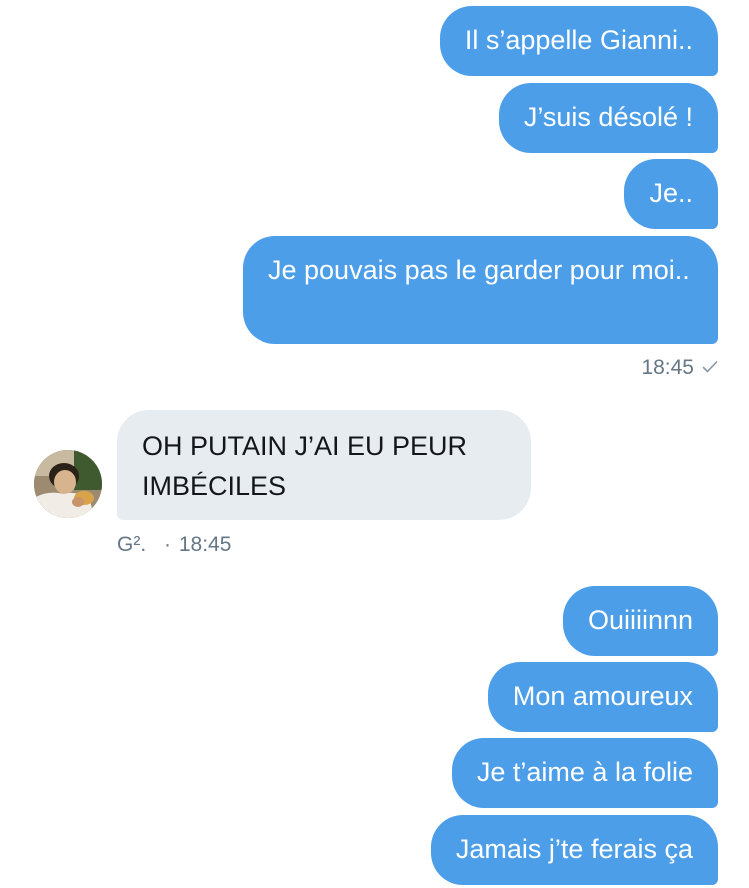 This screenshot has height=888, width=749. I want to click on incoming-message: OH PUTAIN J’AI EU PEUR IMBÉCILES, so click(324, 465).